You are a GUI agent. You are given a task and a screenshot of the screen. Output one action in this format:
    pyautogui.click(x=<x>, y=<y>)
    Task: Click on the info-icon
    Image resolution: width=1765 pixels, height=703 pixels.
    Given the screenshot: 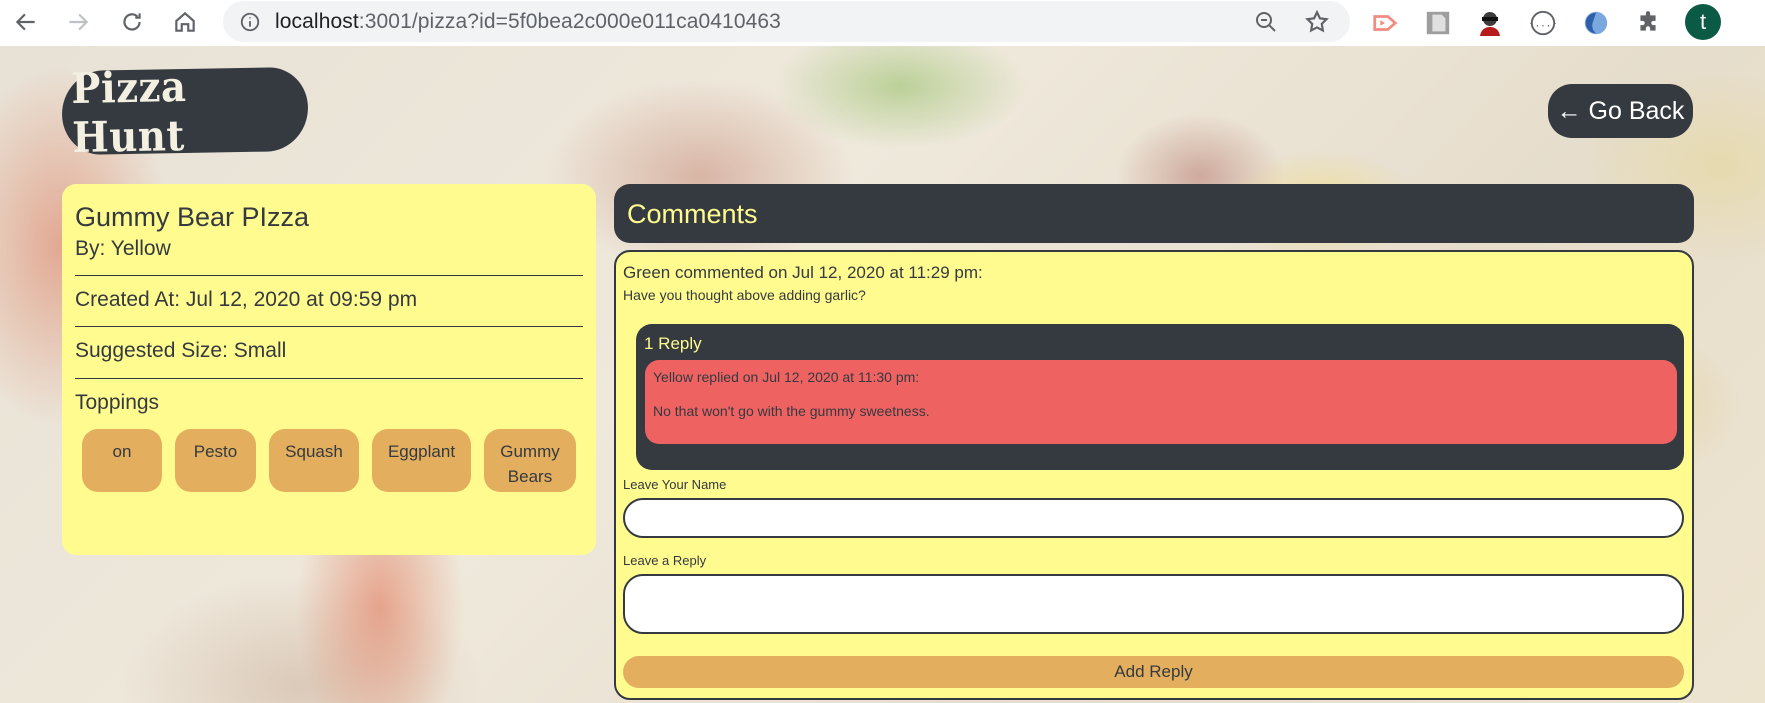 What is the action you would take?
    pyautogui.click(x=250, y=22)
    